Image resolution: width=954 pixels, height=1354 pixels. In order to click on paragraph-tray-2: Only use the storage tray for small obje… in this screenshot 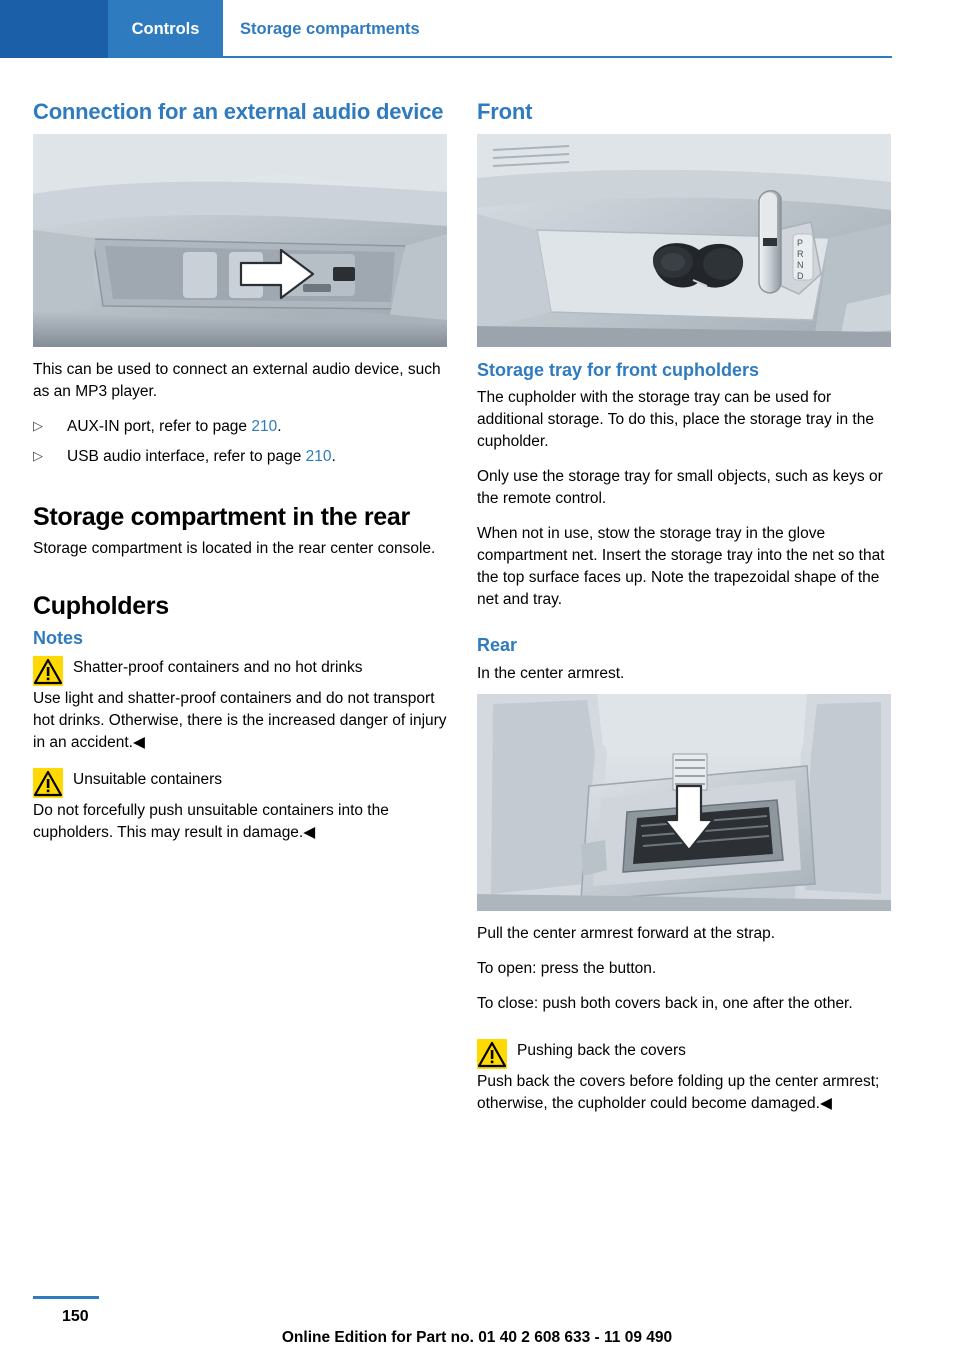, I will do `click(680, 487)`.